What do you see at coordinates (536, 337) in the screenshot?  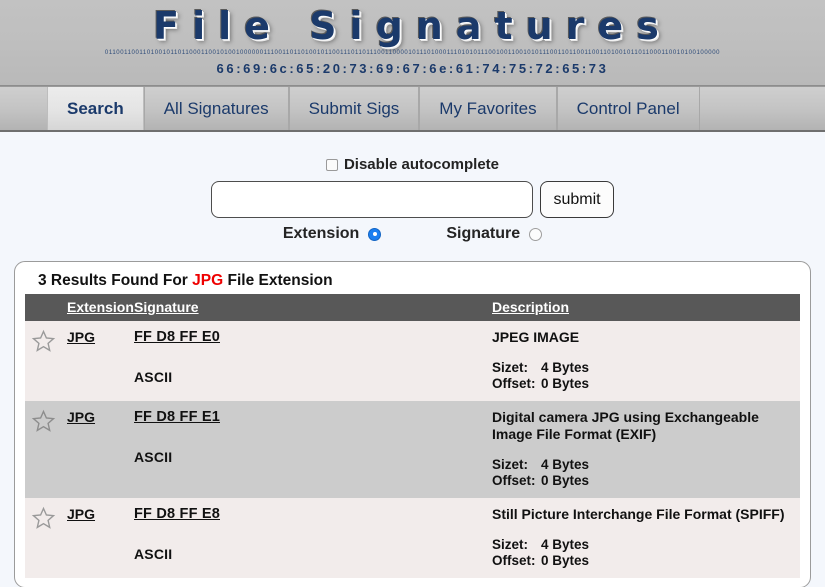 I see `description-text: JPEG IMAGE` at bounding box center [536, 337].